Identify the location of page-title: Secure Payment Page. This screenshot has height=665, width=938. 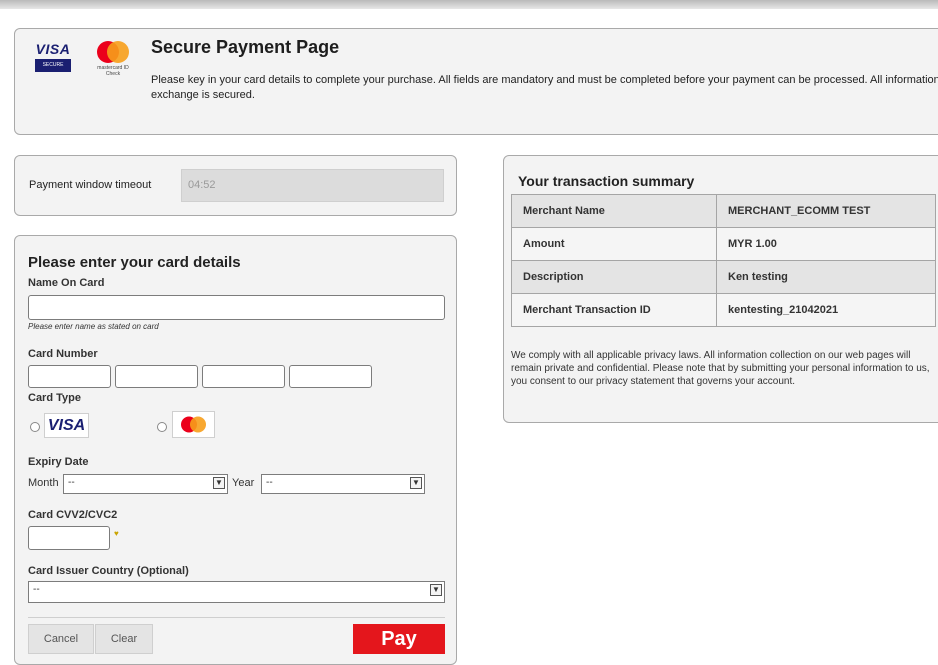
(245, 47).